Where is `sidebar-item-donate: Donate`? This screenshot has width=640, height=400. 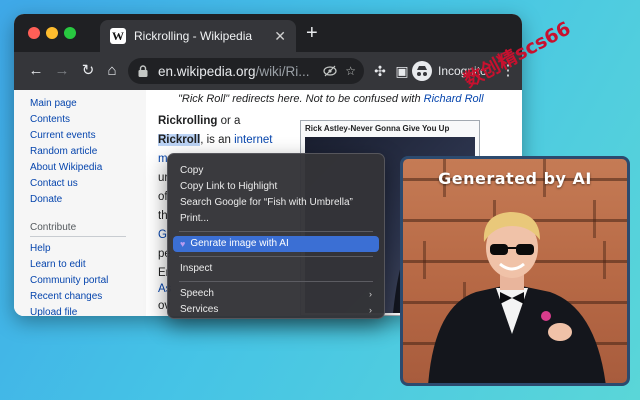
sidebar-item-donate: Donate is located at coordinates (88, 200).